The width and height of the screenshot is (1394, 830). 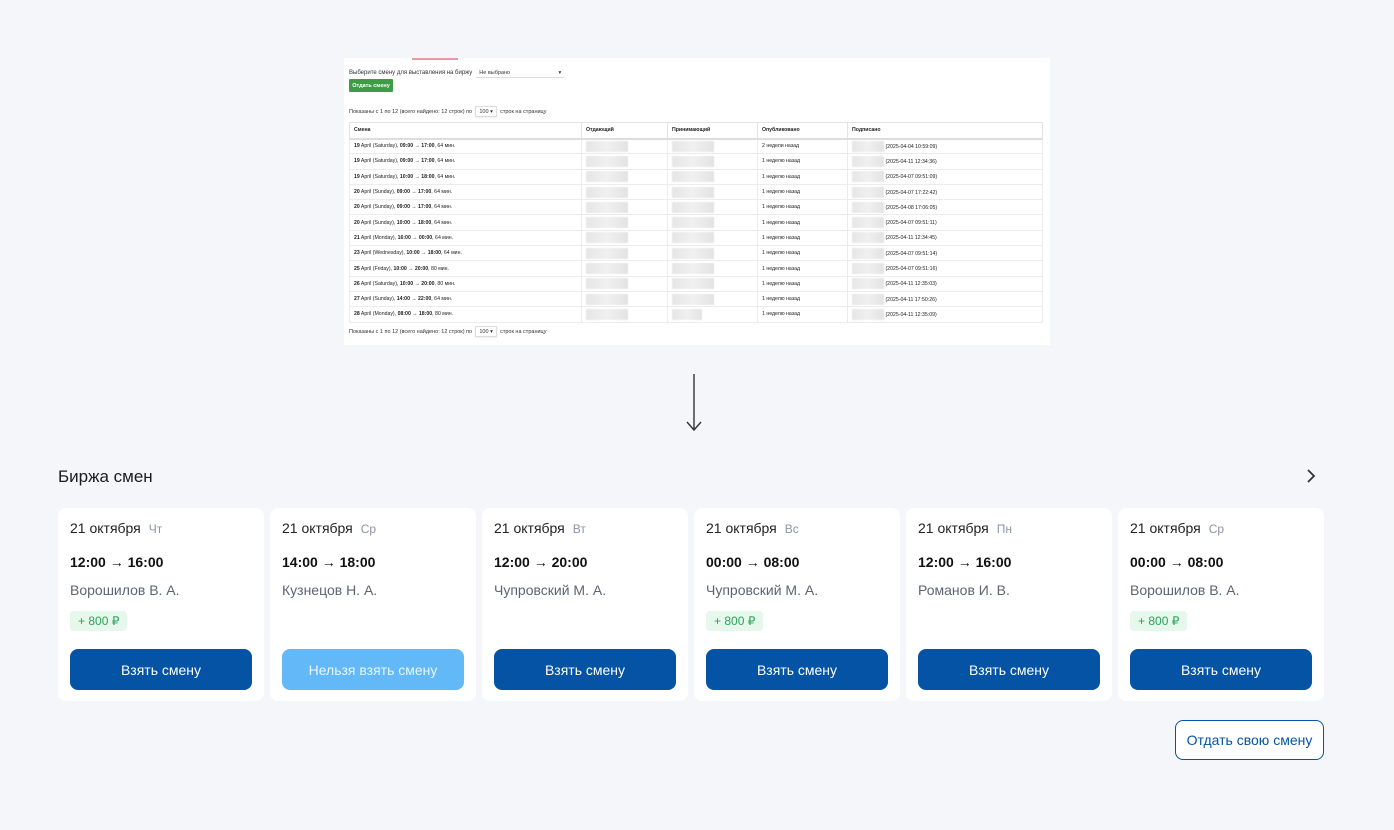 I want to click on dropdown-icon: ▾, so click(x=560, y=72).